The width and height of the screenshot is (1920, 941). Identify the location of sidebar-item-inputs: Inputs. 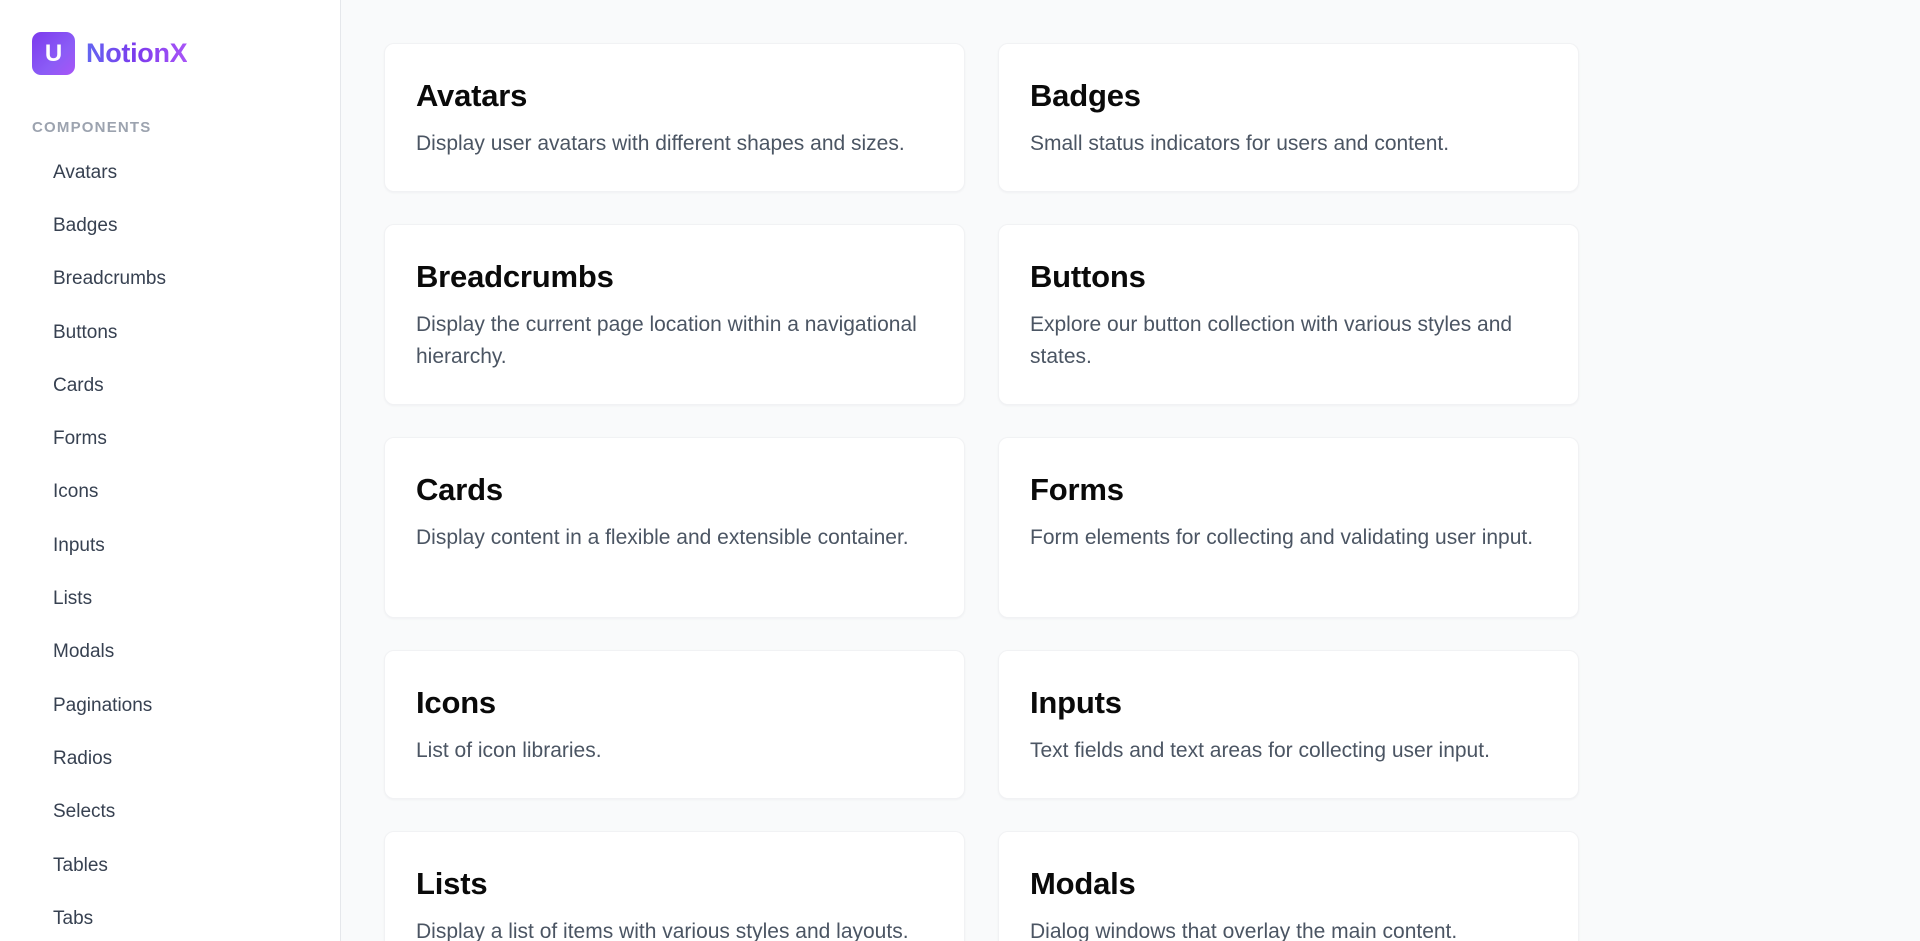
(177, 545).